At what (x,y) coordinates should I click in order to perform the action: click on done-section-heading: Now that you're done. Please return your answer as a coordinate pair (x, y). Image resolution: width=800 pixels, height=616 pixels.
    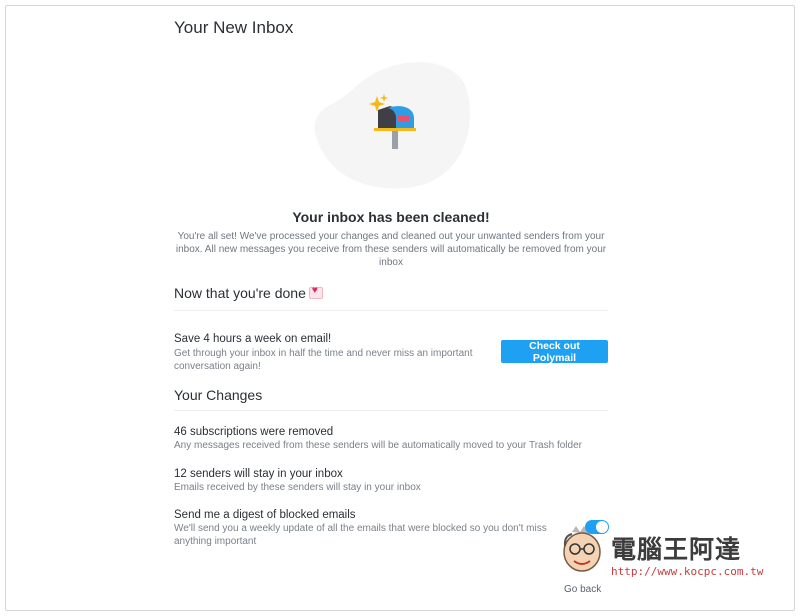
    Looking at the image, I should click on (248, 293).